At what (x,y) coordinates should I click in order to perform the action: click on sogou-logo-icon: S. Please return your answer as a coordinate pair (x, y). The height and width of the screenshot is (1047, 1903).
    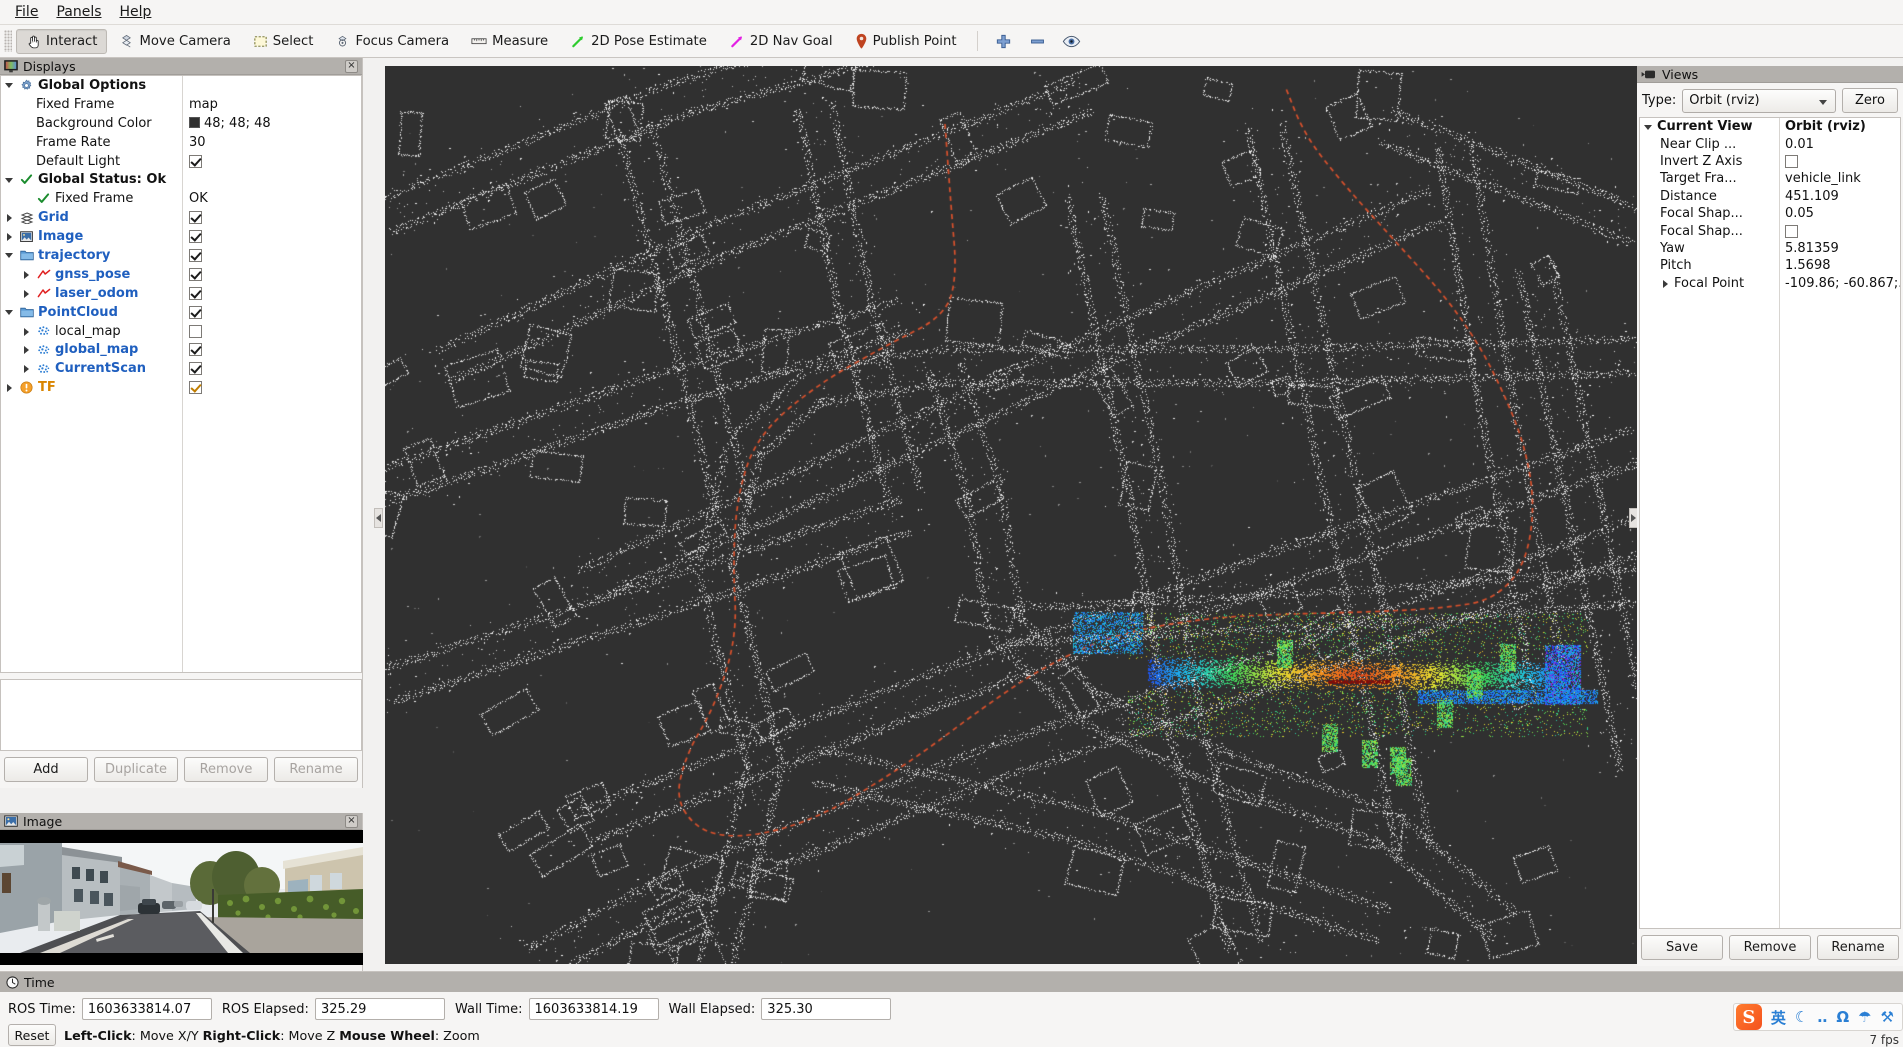
    Looking at the image, I should click on (1748, 1017).